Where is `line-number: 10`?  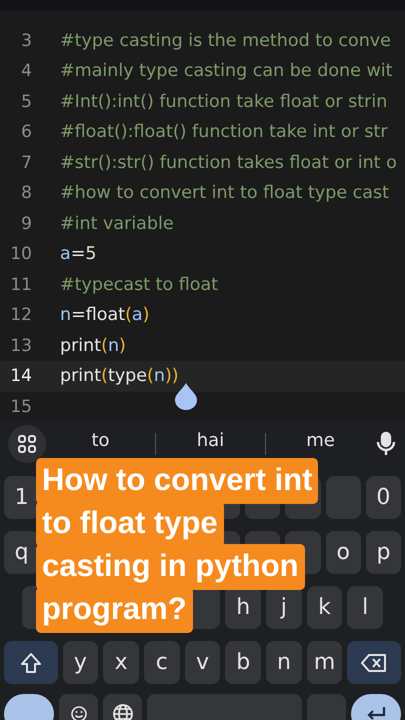
line-number: 10 is located at coordinates (20, 254).